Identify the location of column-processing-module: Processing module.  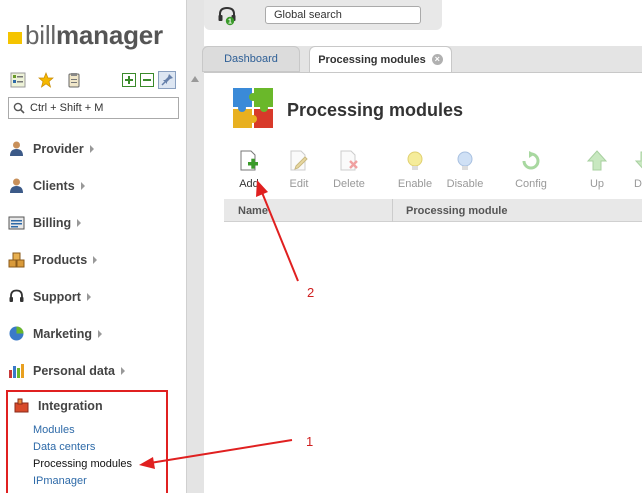
(456, 211).